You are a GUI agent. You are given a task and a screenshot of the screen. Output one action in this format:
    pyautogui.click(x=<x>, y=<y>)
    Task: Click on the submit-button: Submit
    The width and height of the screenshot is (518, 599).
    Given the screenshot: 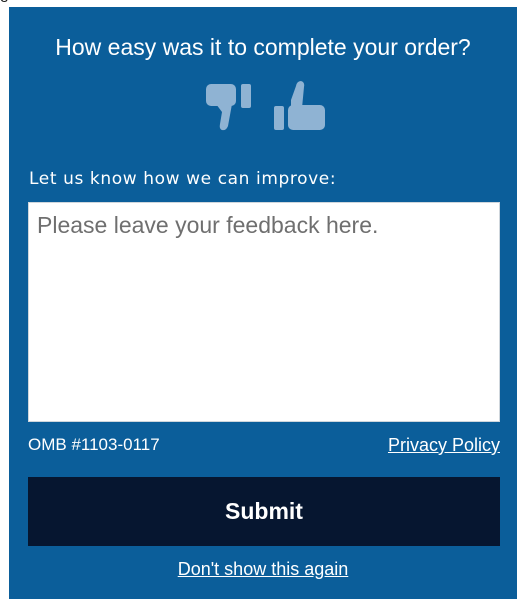 What is the action you would take?
    pyautogui.click(x=264, y=511)
    